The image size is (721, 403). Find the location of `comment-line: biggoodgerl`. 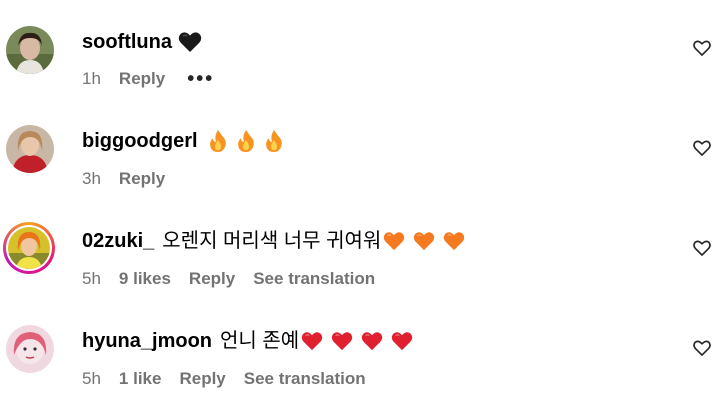

comment-line: biggoodgerl is located at coordinates (183, 141).